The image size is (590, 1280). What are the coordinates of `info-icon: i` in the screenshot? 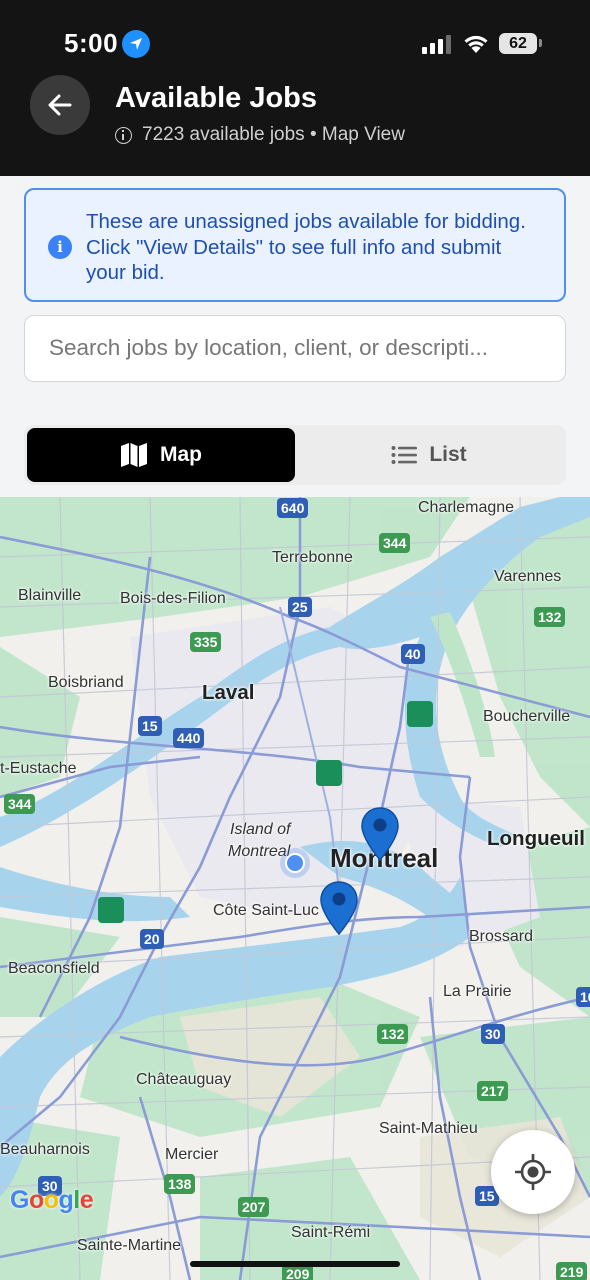 It's located at (60, 247).